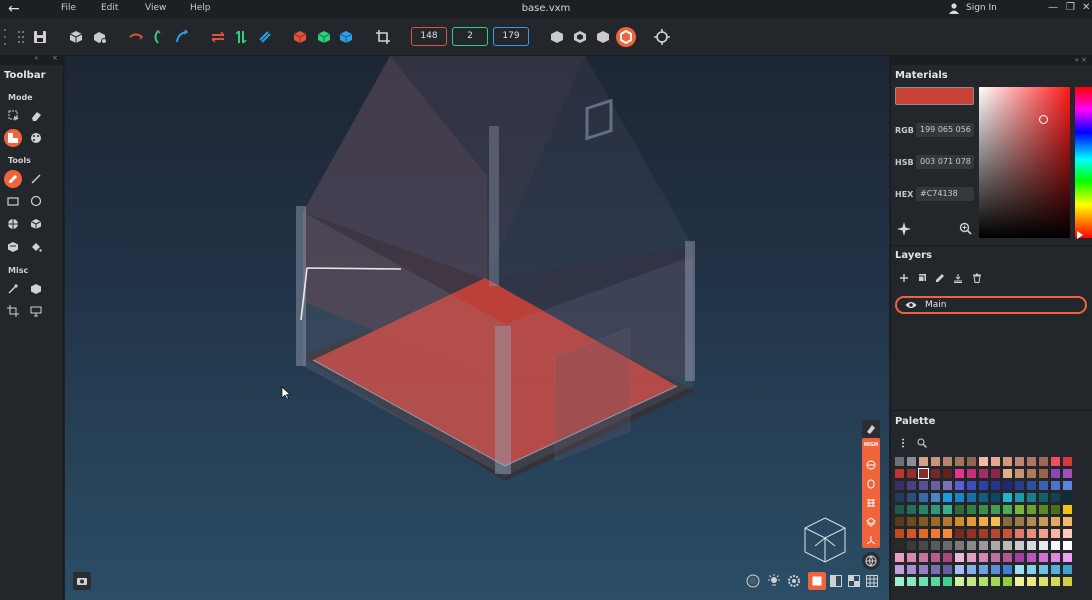 The image size is (1092, 600). What do you see at coordinates (817, 581) in the screenshot?
I see `single-view-icon` at bounding box center [817, 581].